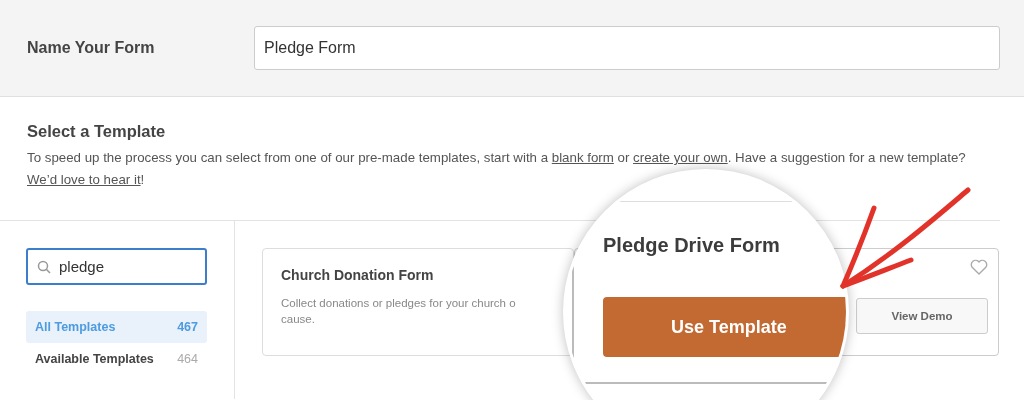 This screenshot has height=400, width=1024. What do you see at coordinates (358, 275) in the screenshot?
I see `template-title: Church Donation Form` at bounding box center [358, 275].